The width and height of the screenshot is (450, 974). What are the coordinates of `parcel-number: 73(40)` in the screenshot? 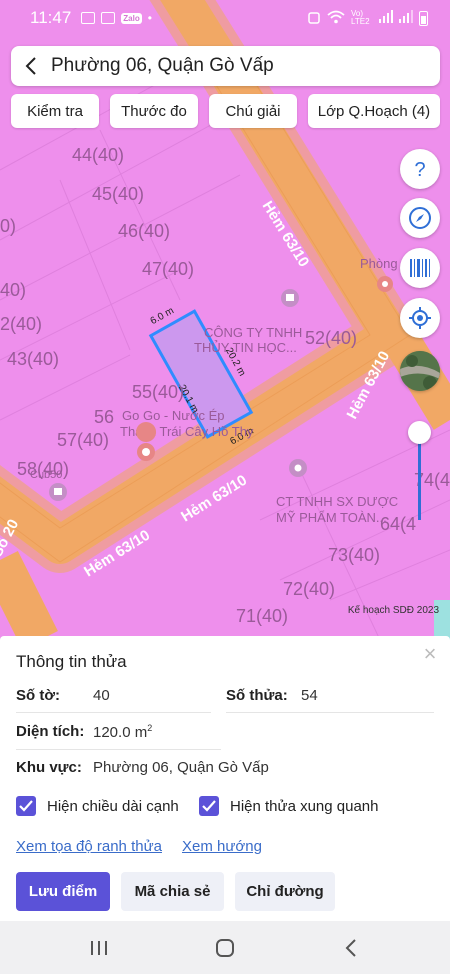 It's located at (354, 555).